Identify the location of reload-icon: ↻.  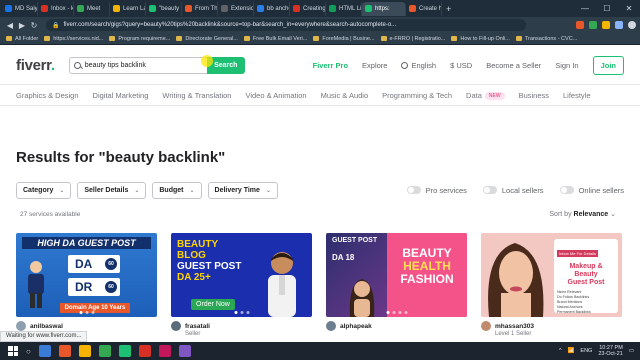
(34, 25).